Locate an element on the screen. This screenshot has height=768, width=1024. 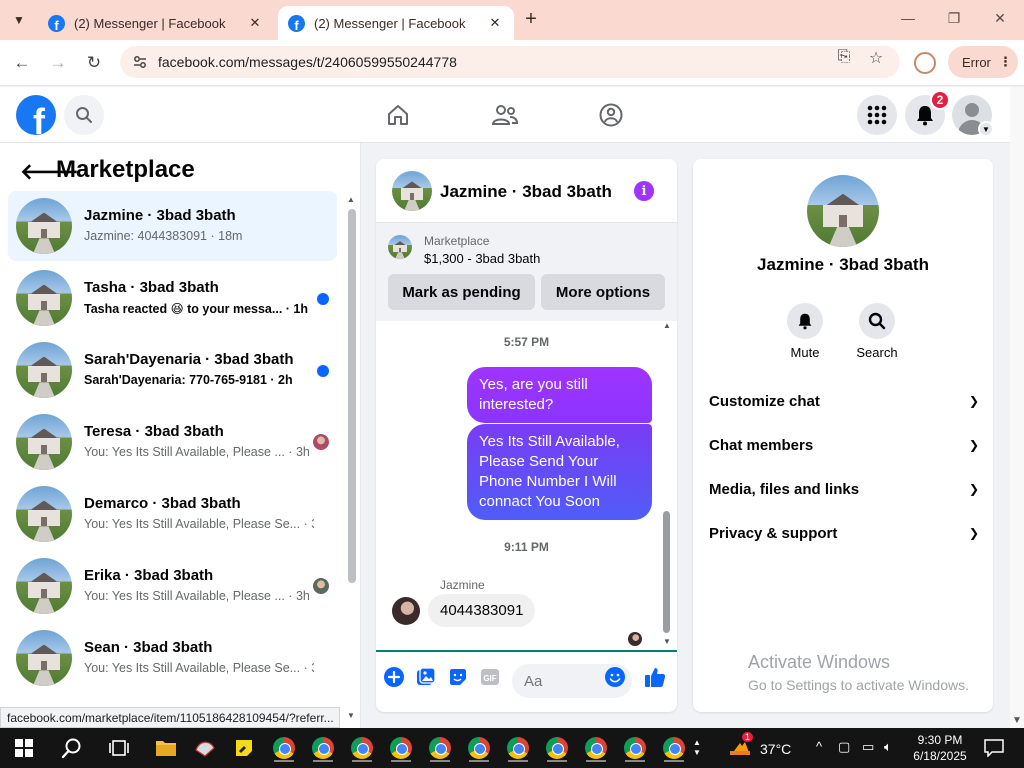
account-chevron-down-icon: ▼ is located at coordinates (986, 129).